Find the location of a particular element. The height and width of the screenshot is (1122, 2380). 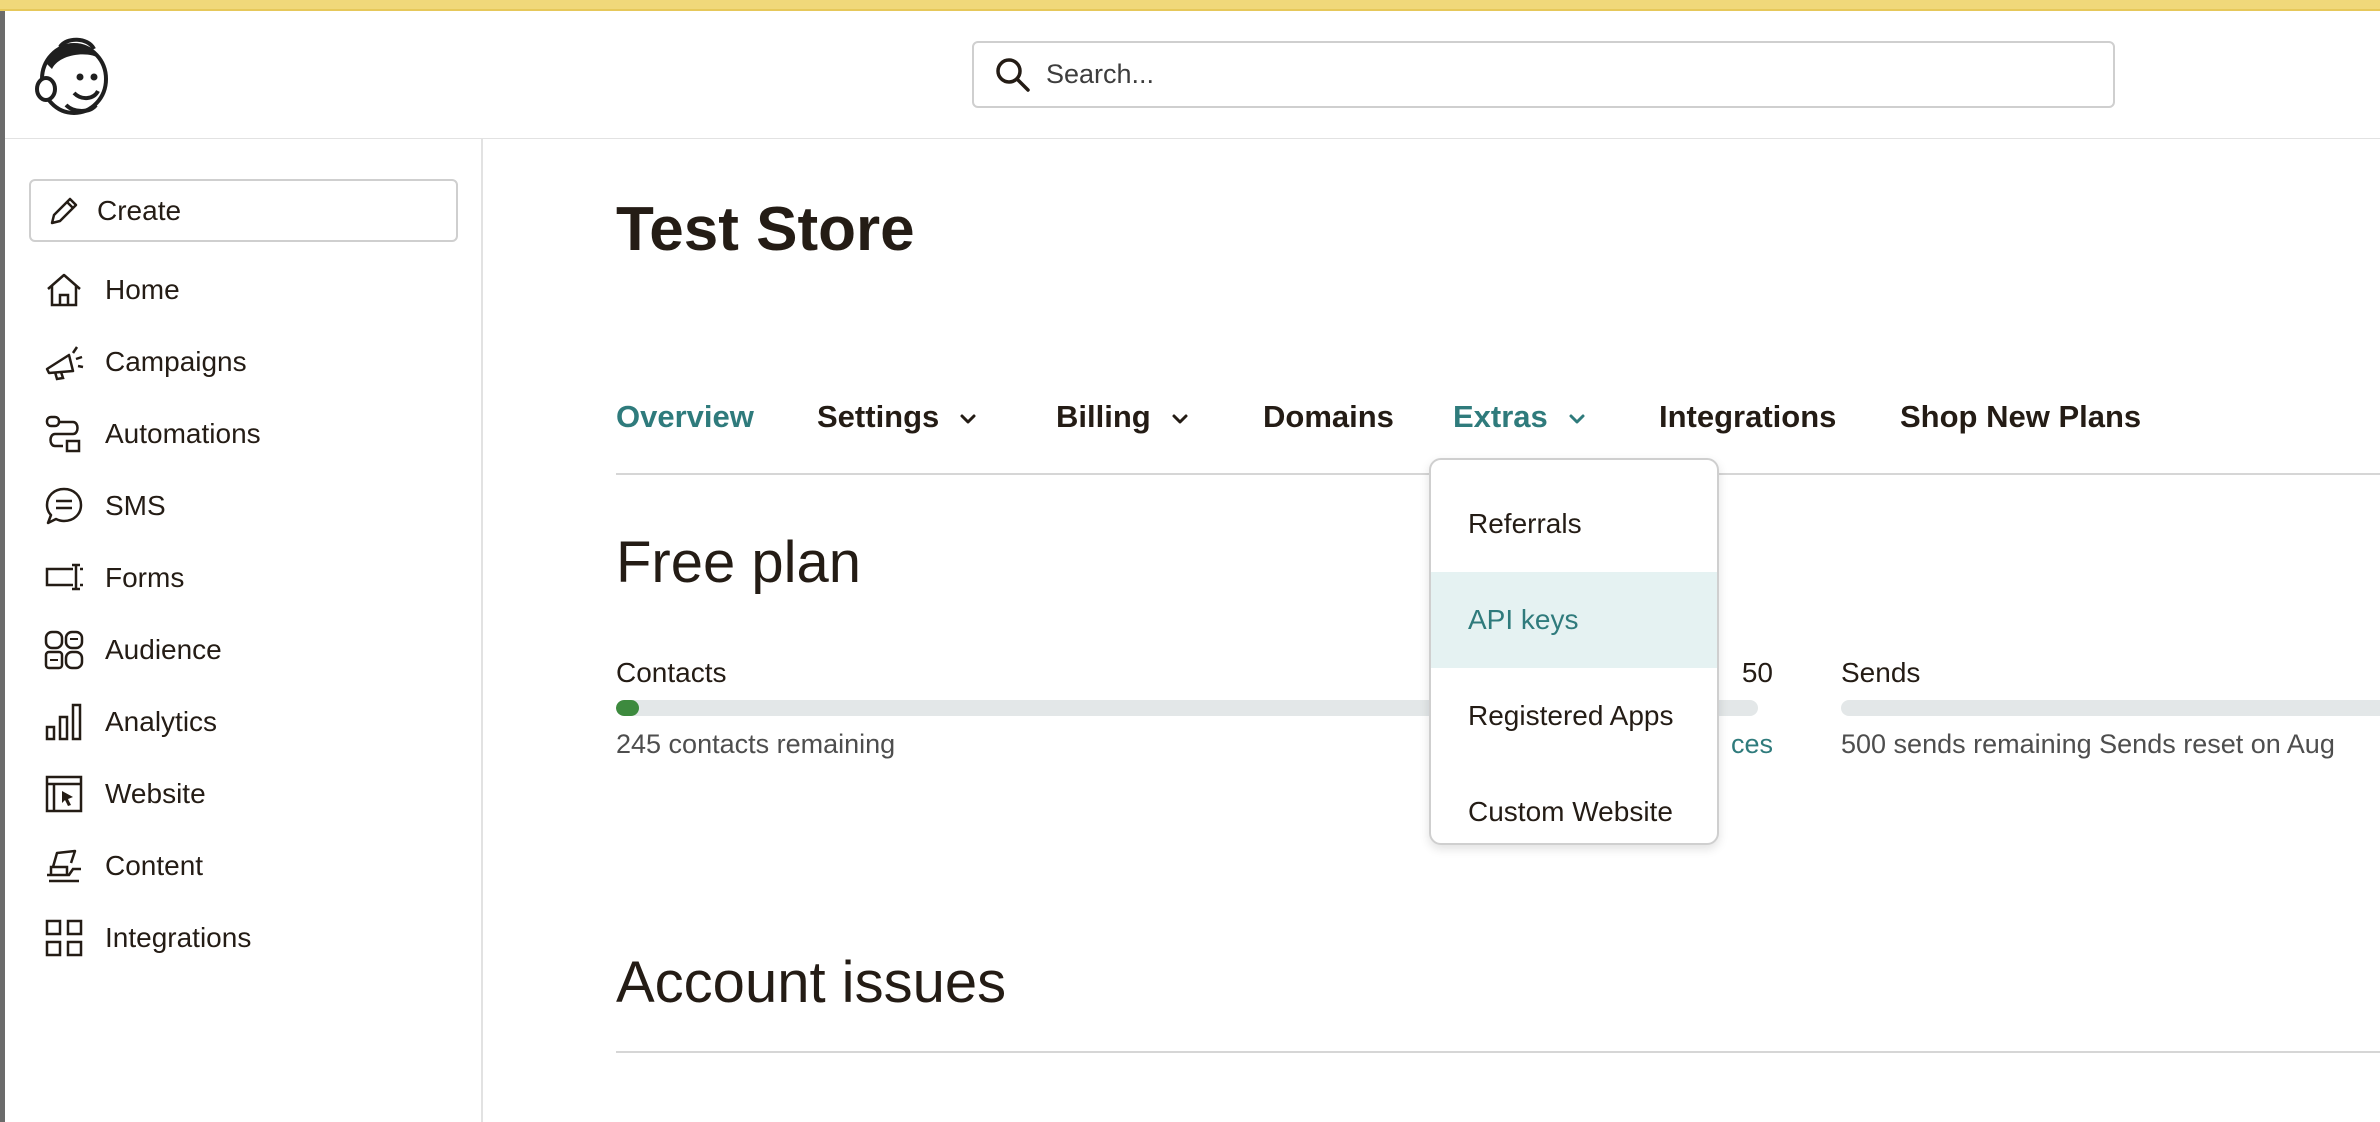

sidebar-item-label: Campaigns is located at coordinates (176, 361).